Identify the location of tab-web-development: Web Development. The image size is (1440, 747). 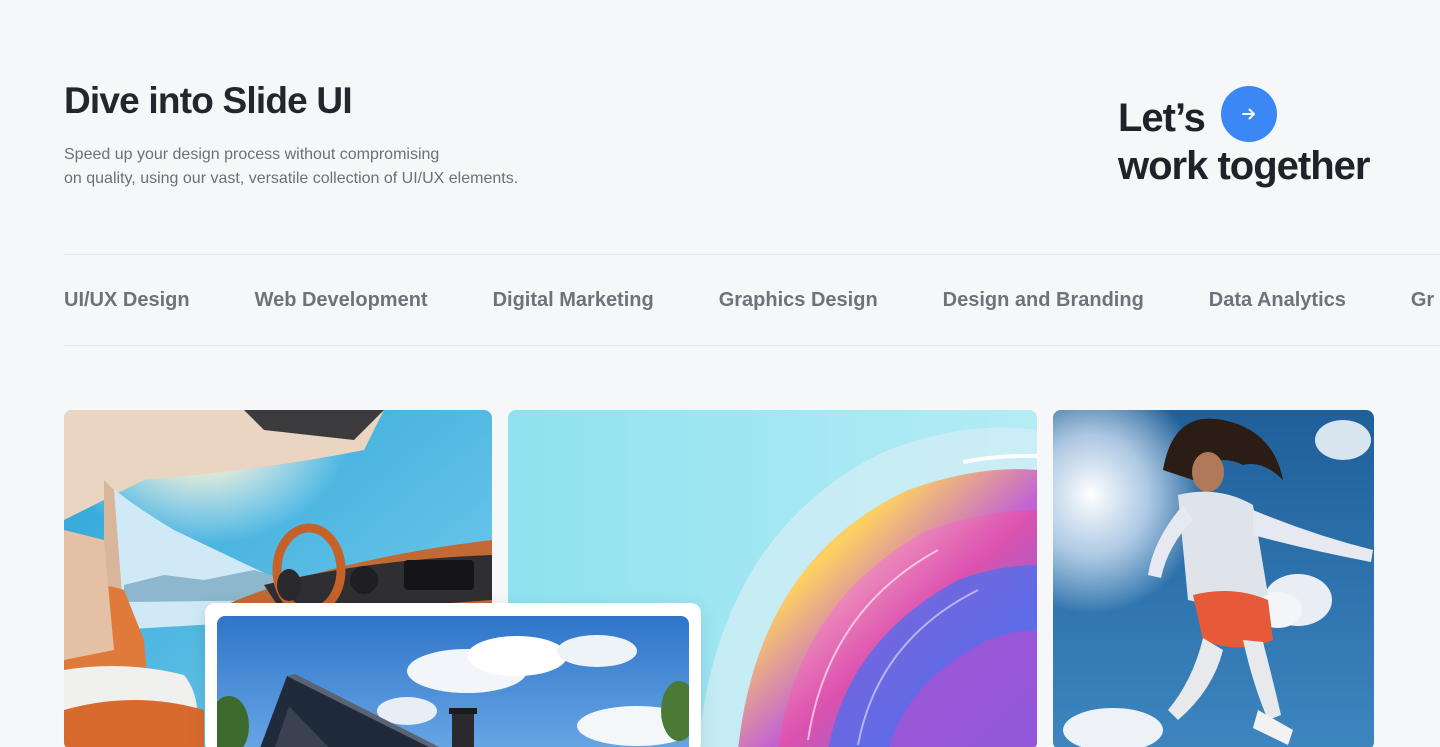
(341, 300).